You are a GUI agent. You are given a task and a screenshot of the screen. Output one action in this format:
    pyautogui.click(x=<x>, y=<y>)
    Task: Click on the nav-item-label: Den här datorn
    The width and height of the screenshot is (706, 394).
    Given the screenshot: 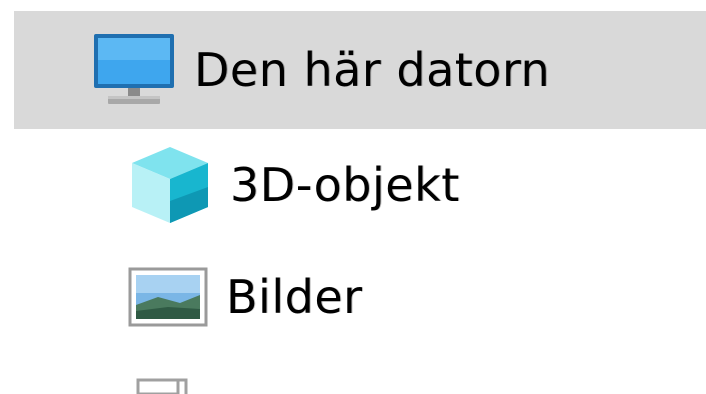 What is the action you would take?
    pyautogui.click(x=372, y=70)
    